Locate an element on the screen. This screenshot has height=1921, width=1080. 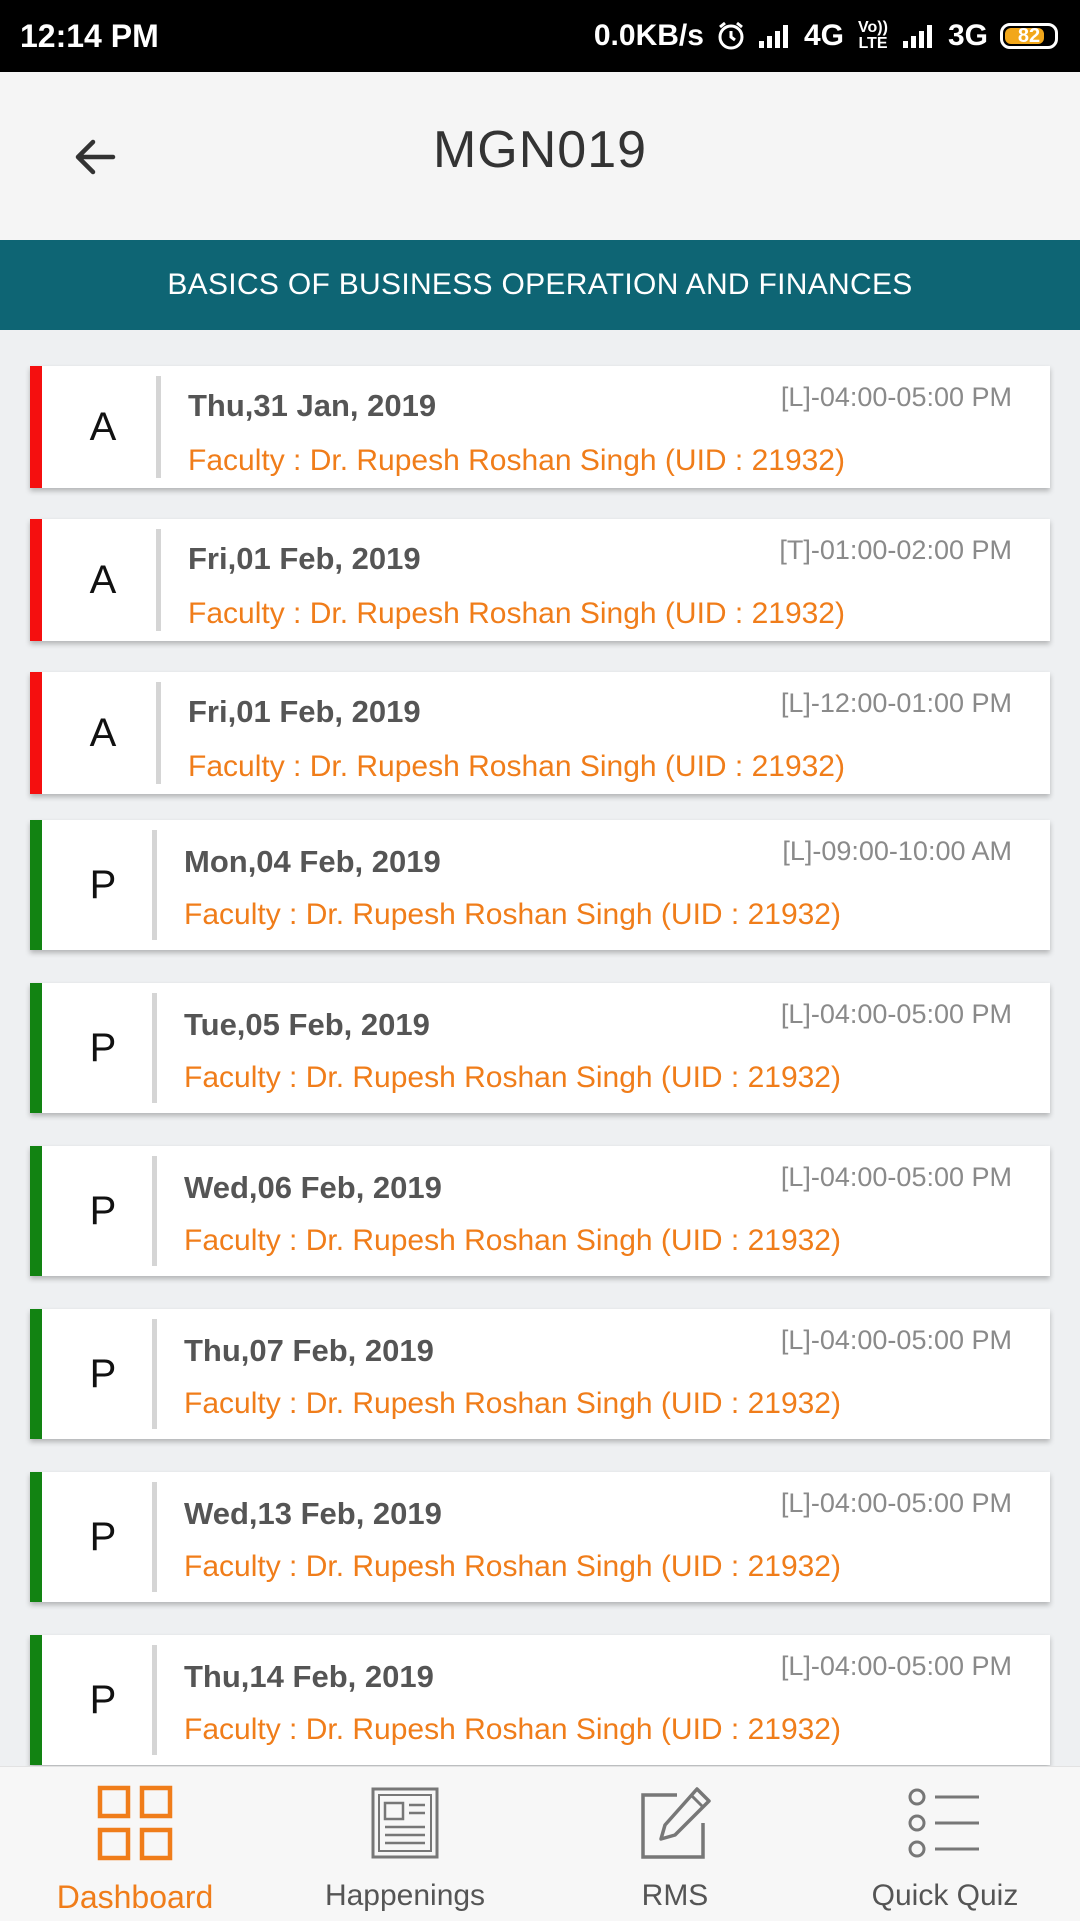
page-title: MGN019 is located at coordinates (540, 150).